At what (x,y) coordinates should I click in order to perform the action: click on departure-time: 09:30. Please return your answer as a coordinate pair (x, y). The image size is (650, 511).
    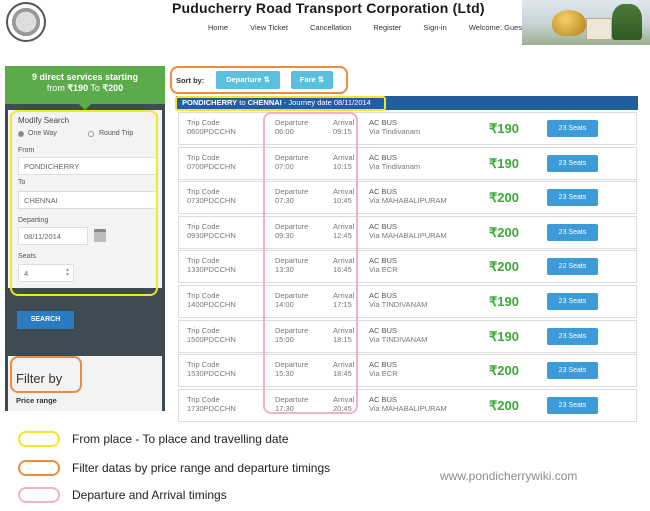
    Looking at the image, I should click on (284, 235).